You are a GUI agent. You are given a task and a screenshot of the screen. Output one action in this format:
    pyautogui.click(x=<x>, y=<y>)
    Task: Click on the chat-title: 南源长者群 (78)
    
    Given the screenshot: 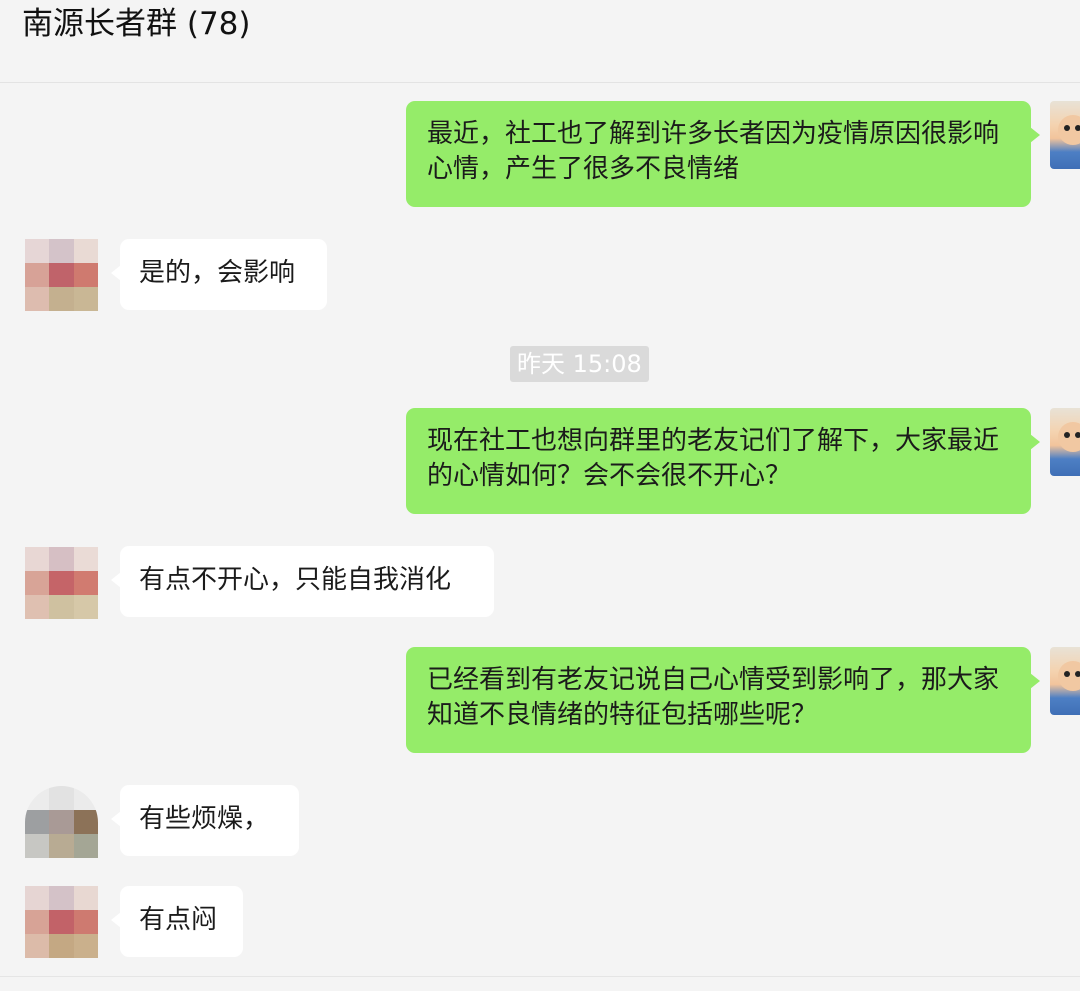 What is the action you would take?
    pyautogui.click(x=136, y=24)
    